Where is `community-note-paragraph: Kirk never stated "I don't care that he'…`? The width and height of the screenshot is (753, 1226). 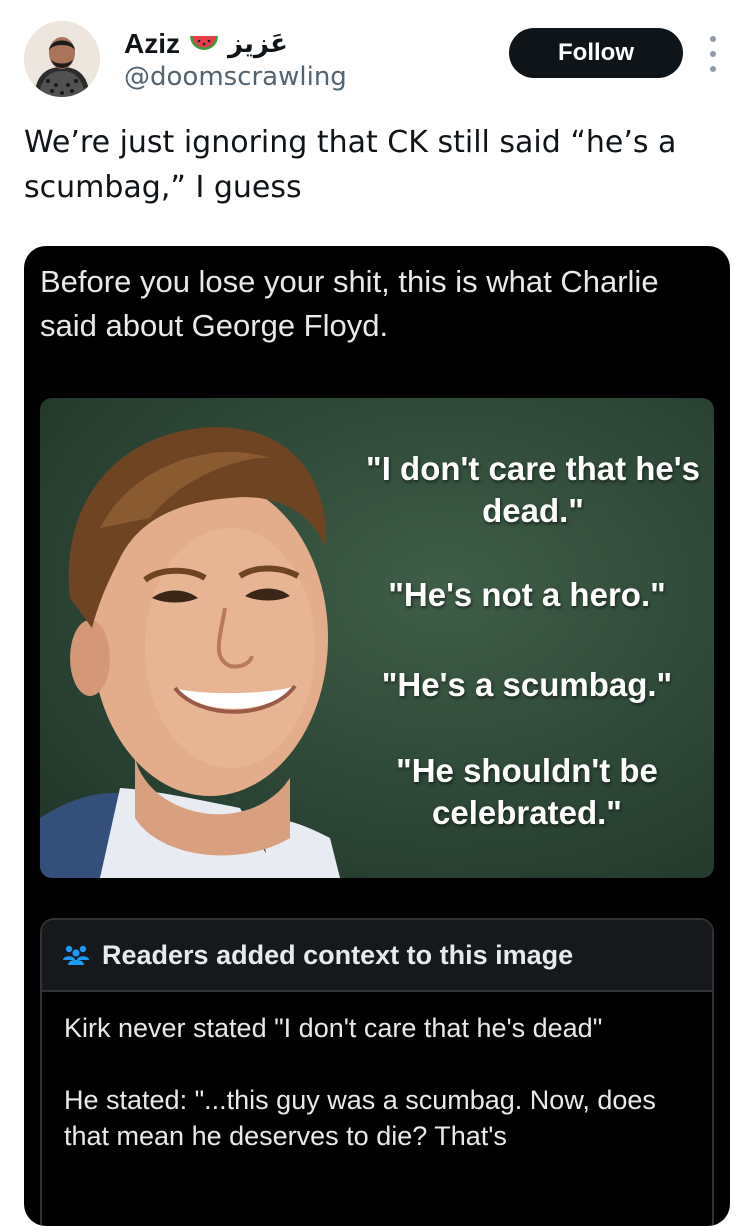
community-note-paragraph: Kirk never stated "I don't care that he'… is located at coordinates (333, 1028).